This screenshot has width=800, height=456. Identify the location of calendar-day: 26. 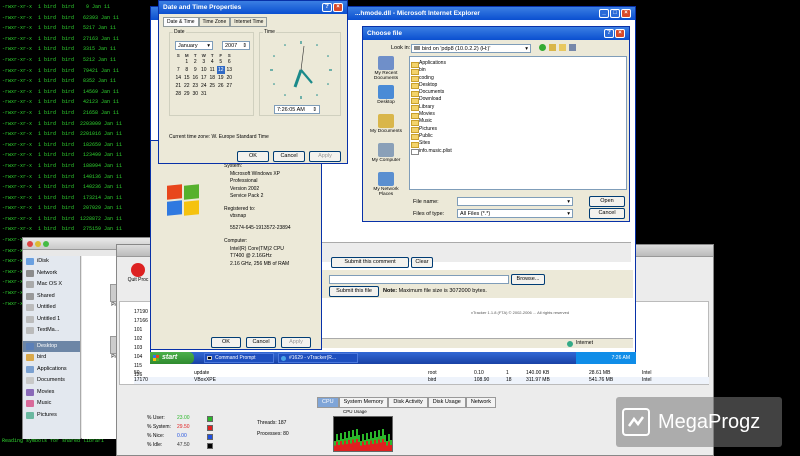
(221, 86).